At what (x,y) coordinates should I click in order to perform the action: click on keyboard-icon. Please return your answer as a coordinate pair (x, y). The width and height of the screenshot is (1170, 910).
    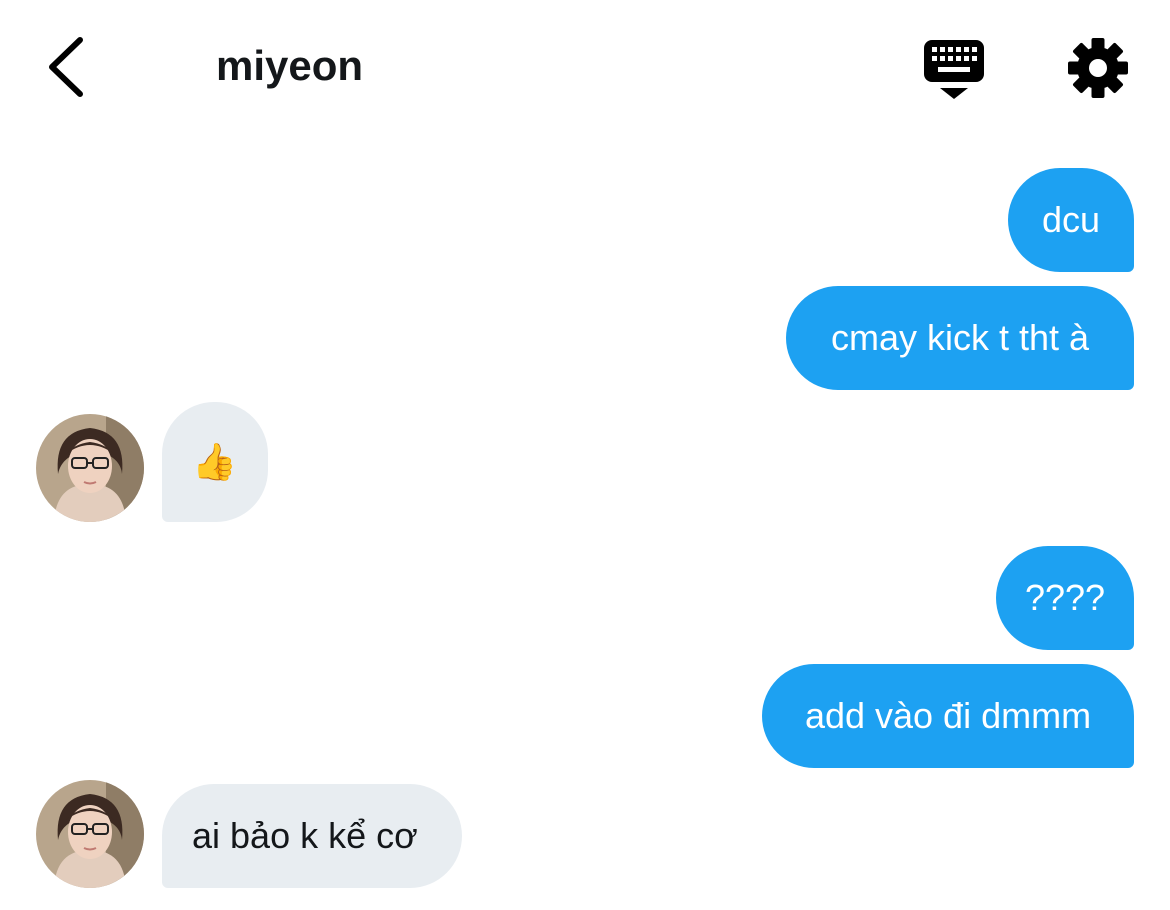
    Looking at the image, I should click on (954, 69).